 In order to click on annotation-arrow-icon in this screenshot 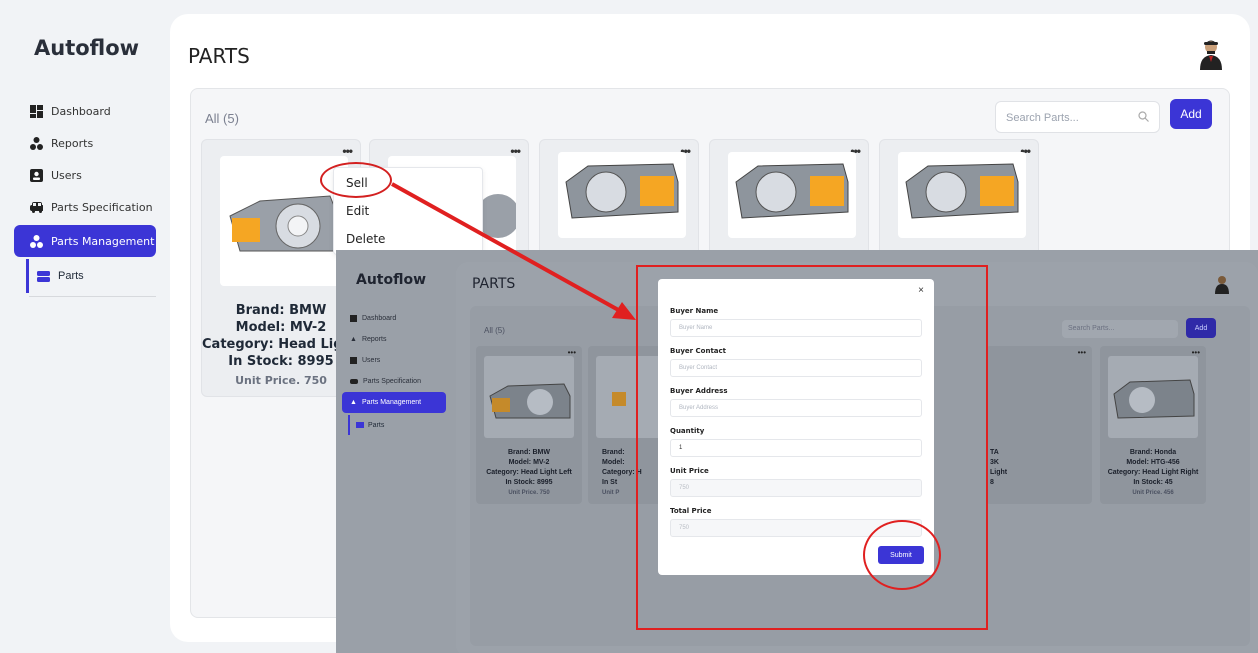, I will do `click(513, 251)`.